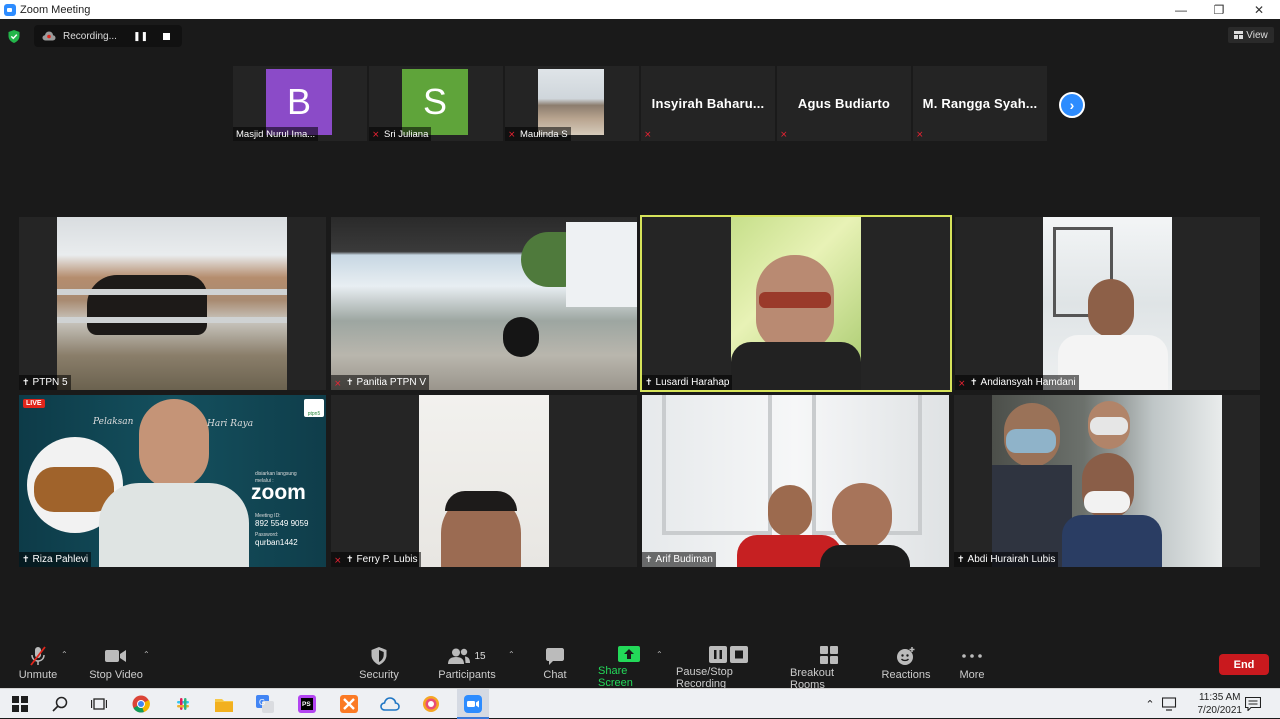 This screenshot has width=1280, height=719. What do you see at coordinates (1244, 664) in the screenshot?
I see `end-meeting-button: End` at bounding box center [1244, 664].